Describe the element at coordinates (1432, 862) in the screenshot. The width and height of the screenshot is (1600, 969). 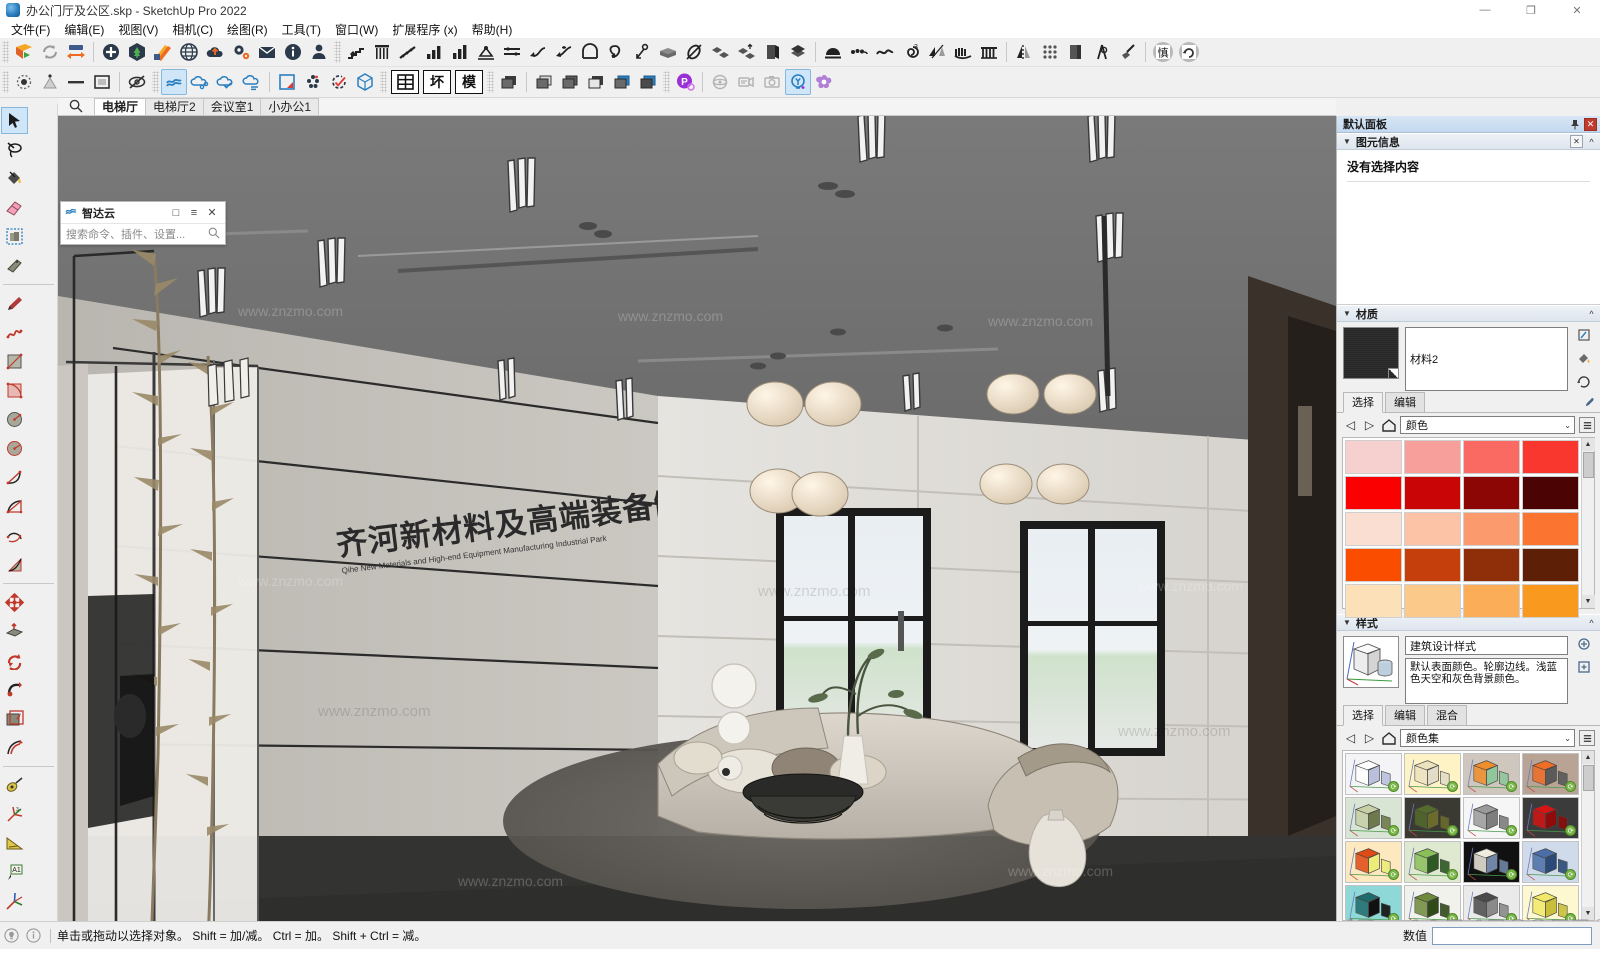
I see `style-set-9: ⟳` at that location.